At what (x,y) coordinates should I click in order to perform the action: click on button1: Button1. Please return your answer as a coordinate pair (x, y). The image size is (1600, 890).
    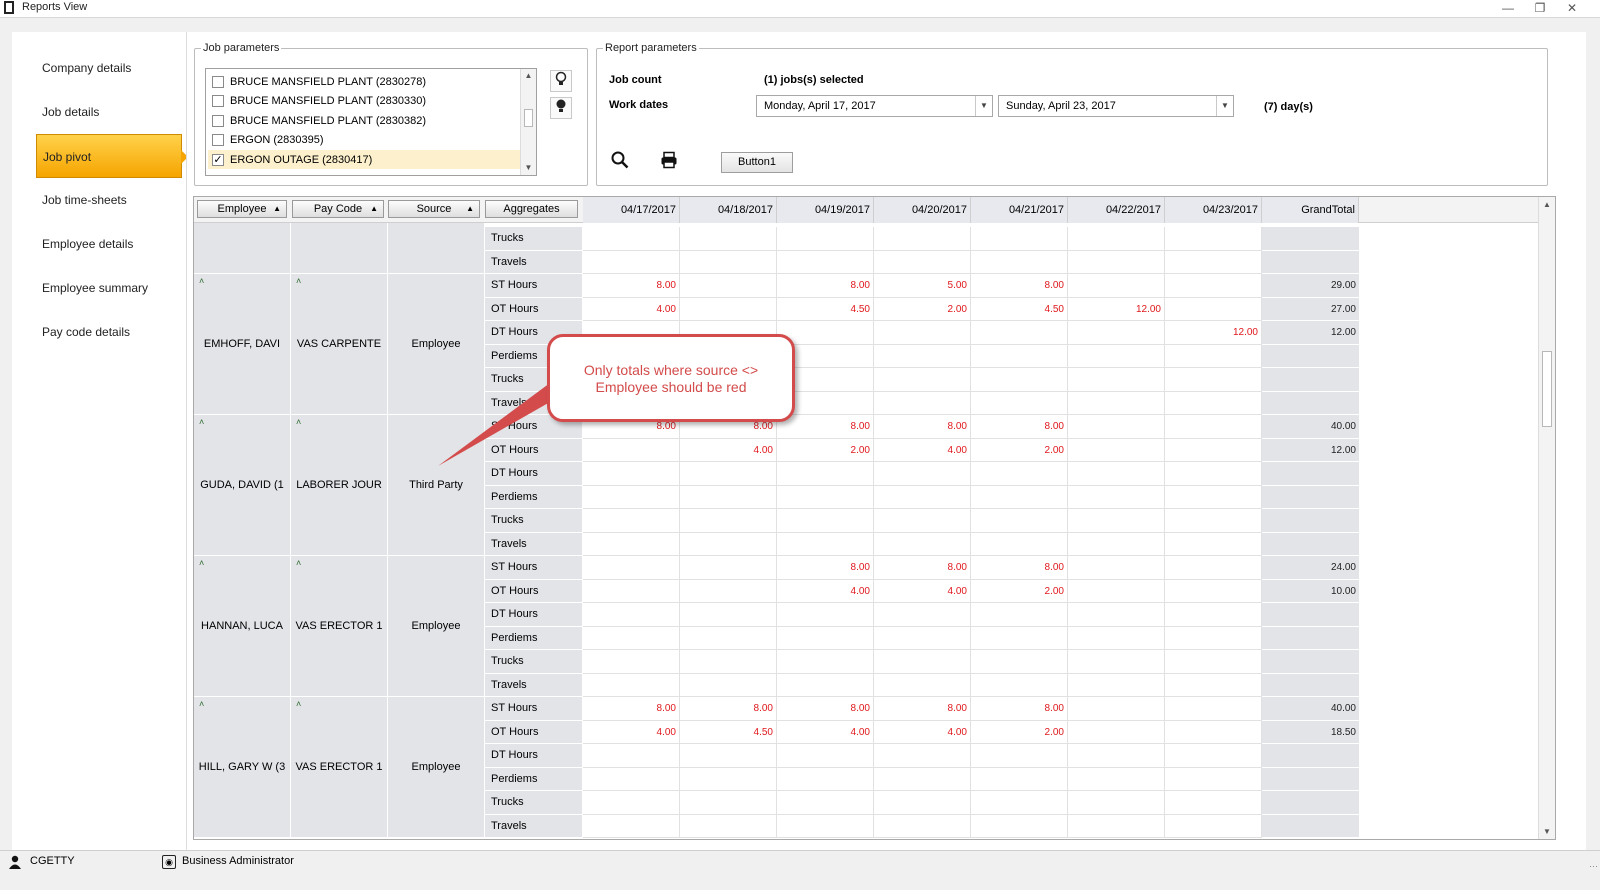
    Looking at the image, I should click on (757, 162).